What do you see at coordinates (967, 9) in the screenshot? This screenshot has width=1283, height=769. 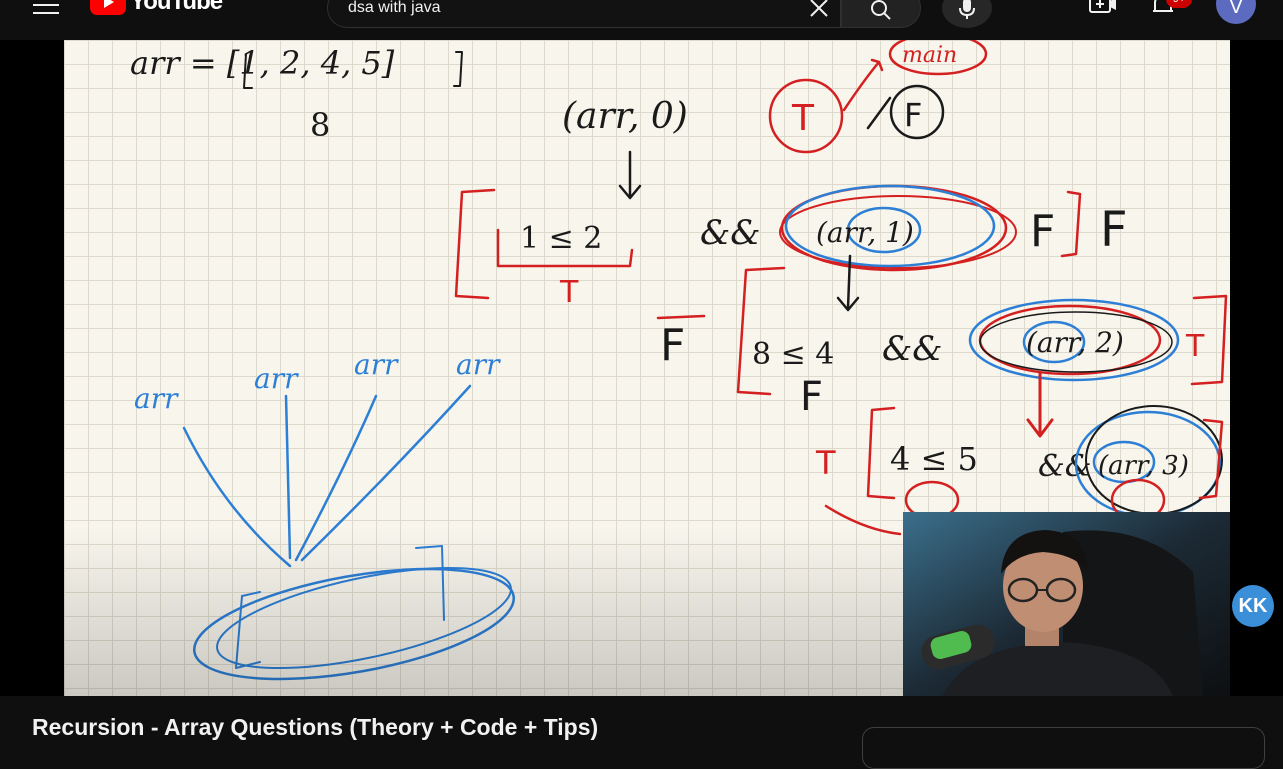 I see `microphone-icon` at bounding box center [967, 9].